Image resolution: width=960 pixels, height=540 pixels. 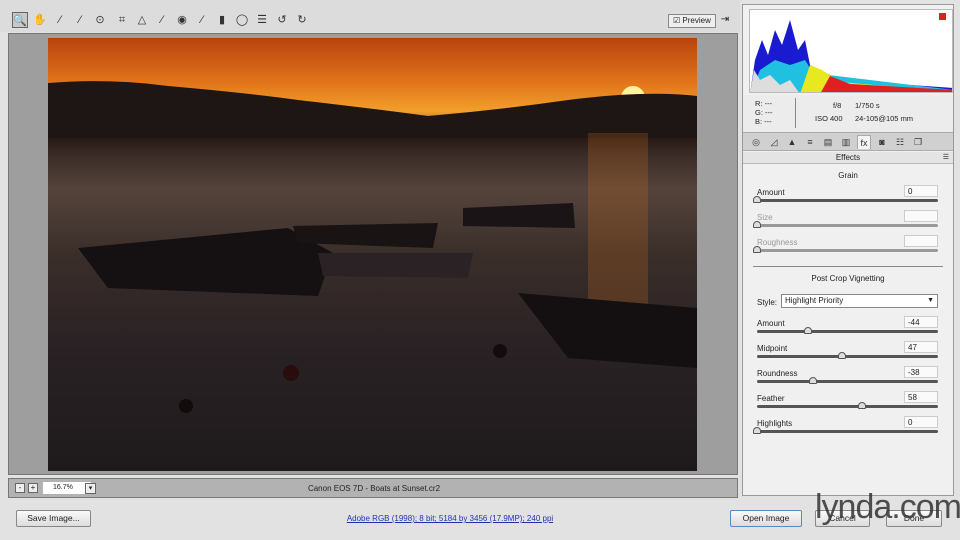 I want to click on zoom-tool-icon: 🔍, so click(x=20, y=20).